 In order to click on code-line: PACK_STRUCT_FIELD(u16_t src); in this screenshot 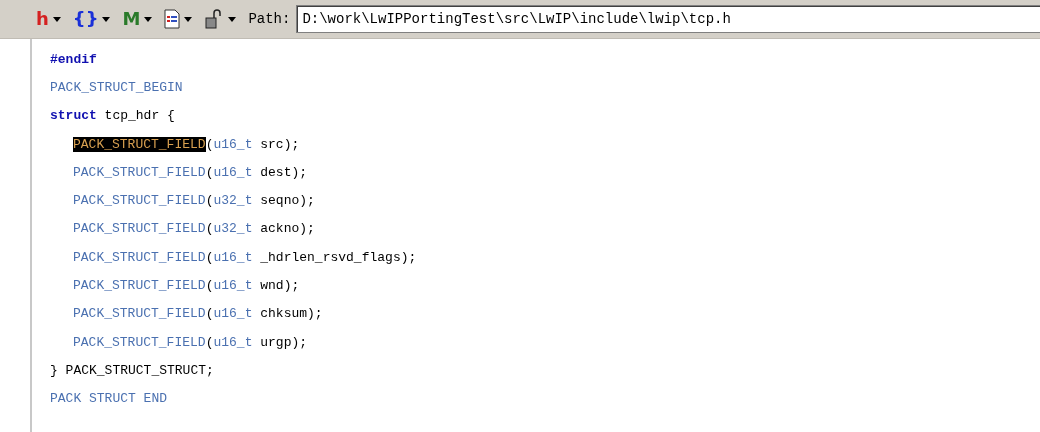, I will do `click(186, 144)`.